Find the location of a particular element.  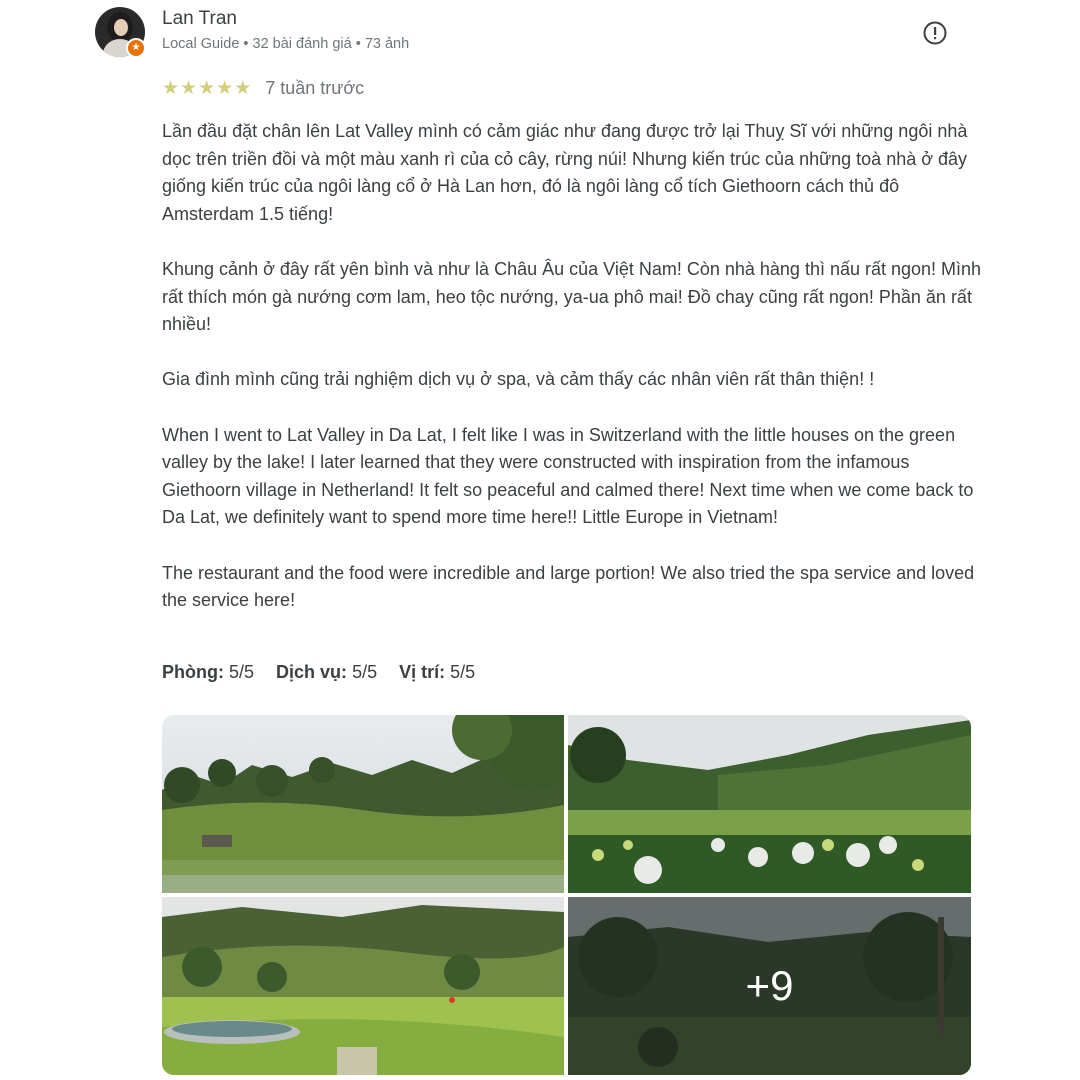

star-rating: ★ ★ ★ ★ ★ is located at coordinates (207, 88).